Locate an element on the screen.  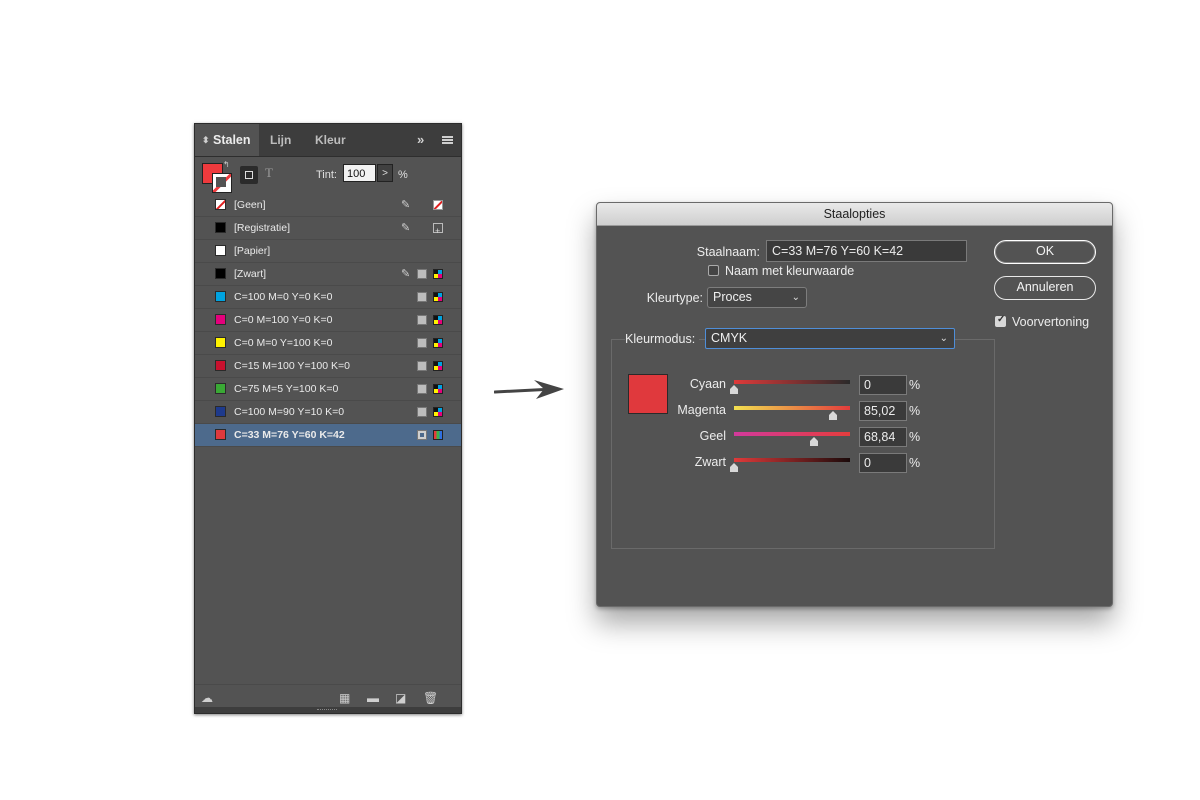
tab-stalen: ⬍ Stalen is located at coordinates (227, 140).